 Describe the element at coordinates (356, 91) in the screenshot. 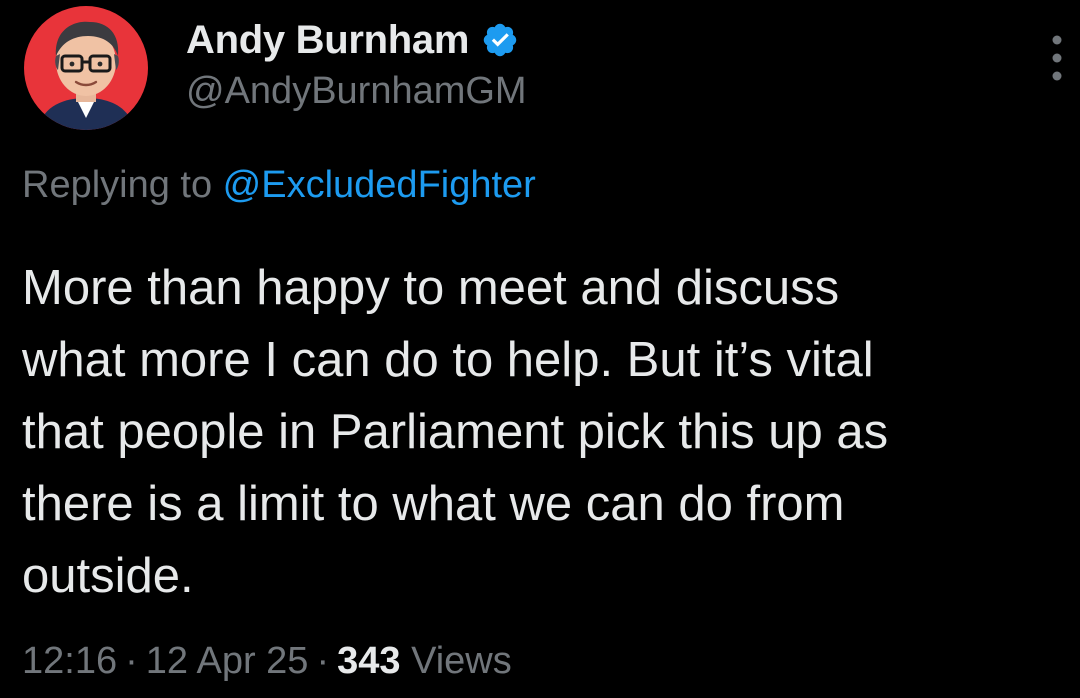

I see `author-handle: @AndyBurnhamGM` at that location.